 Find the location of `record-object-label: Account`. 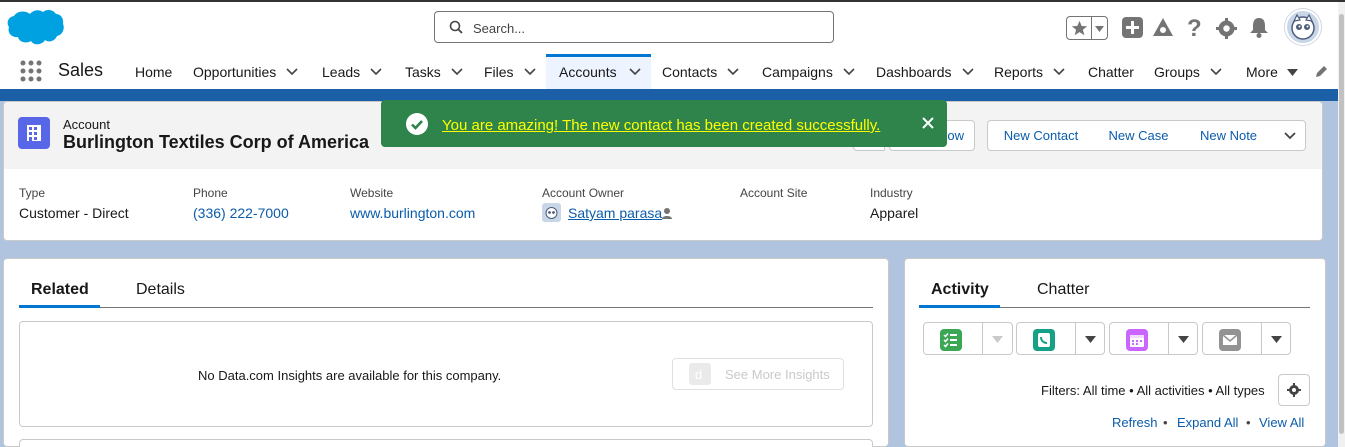

record-object-label: Account is located at coordinates (86, 124).